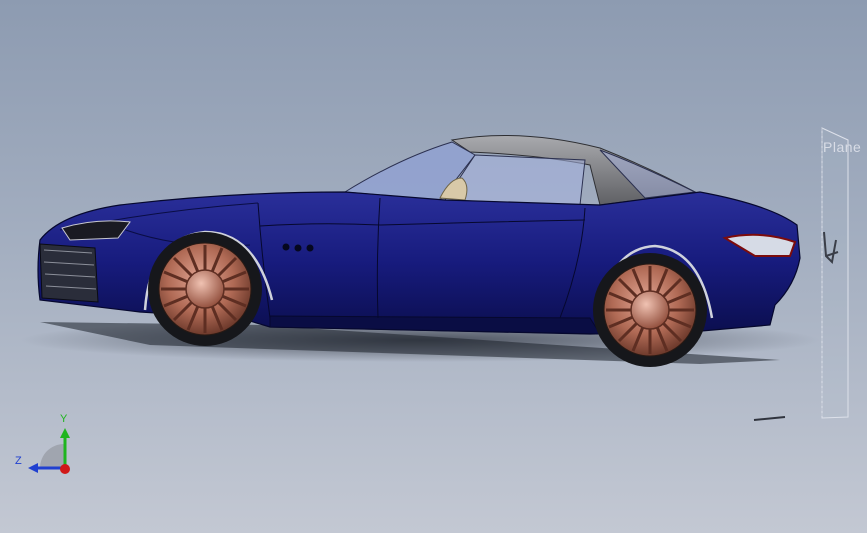 The height and width of the screenshot is (533, 867). I want to click on reference-triad, so click(49, 451).